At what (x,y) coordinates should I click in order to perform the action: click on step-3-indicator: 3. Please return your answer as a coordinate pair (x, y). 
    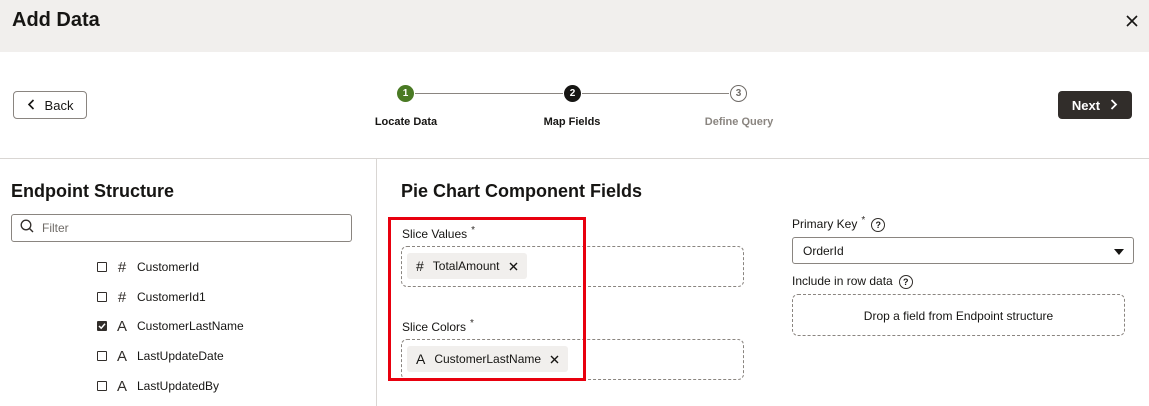
    Looking at the image, I should click on (738, 93).